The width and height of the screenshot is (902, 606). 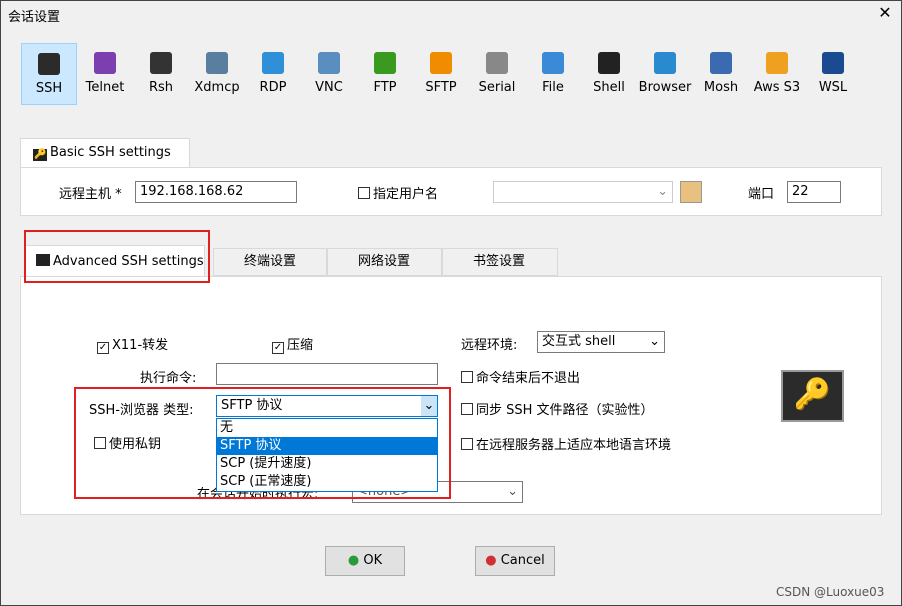 I want to click on x11-checkbox: ✓ X11-转发, so click(x=132, y=344).